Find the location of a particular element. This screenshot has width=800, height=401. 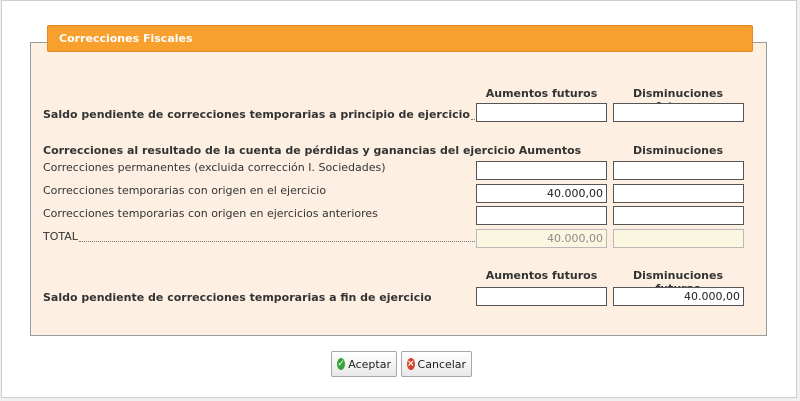

end-balance-decrease-input is located at coordinates (678, 296).